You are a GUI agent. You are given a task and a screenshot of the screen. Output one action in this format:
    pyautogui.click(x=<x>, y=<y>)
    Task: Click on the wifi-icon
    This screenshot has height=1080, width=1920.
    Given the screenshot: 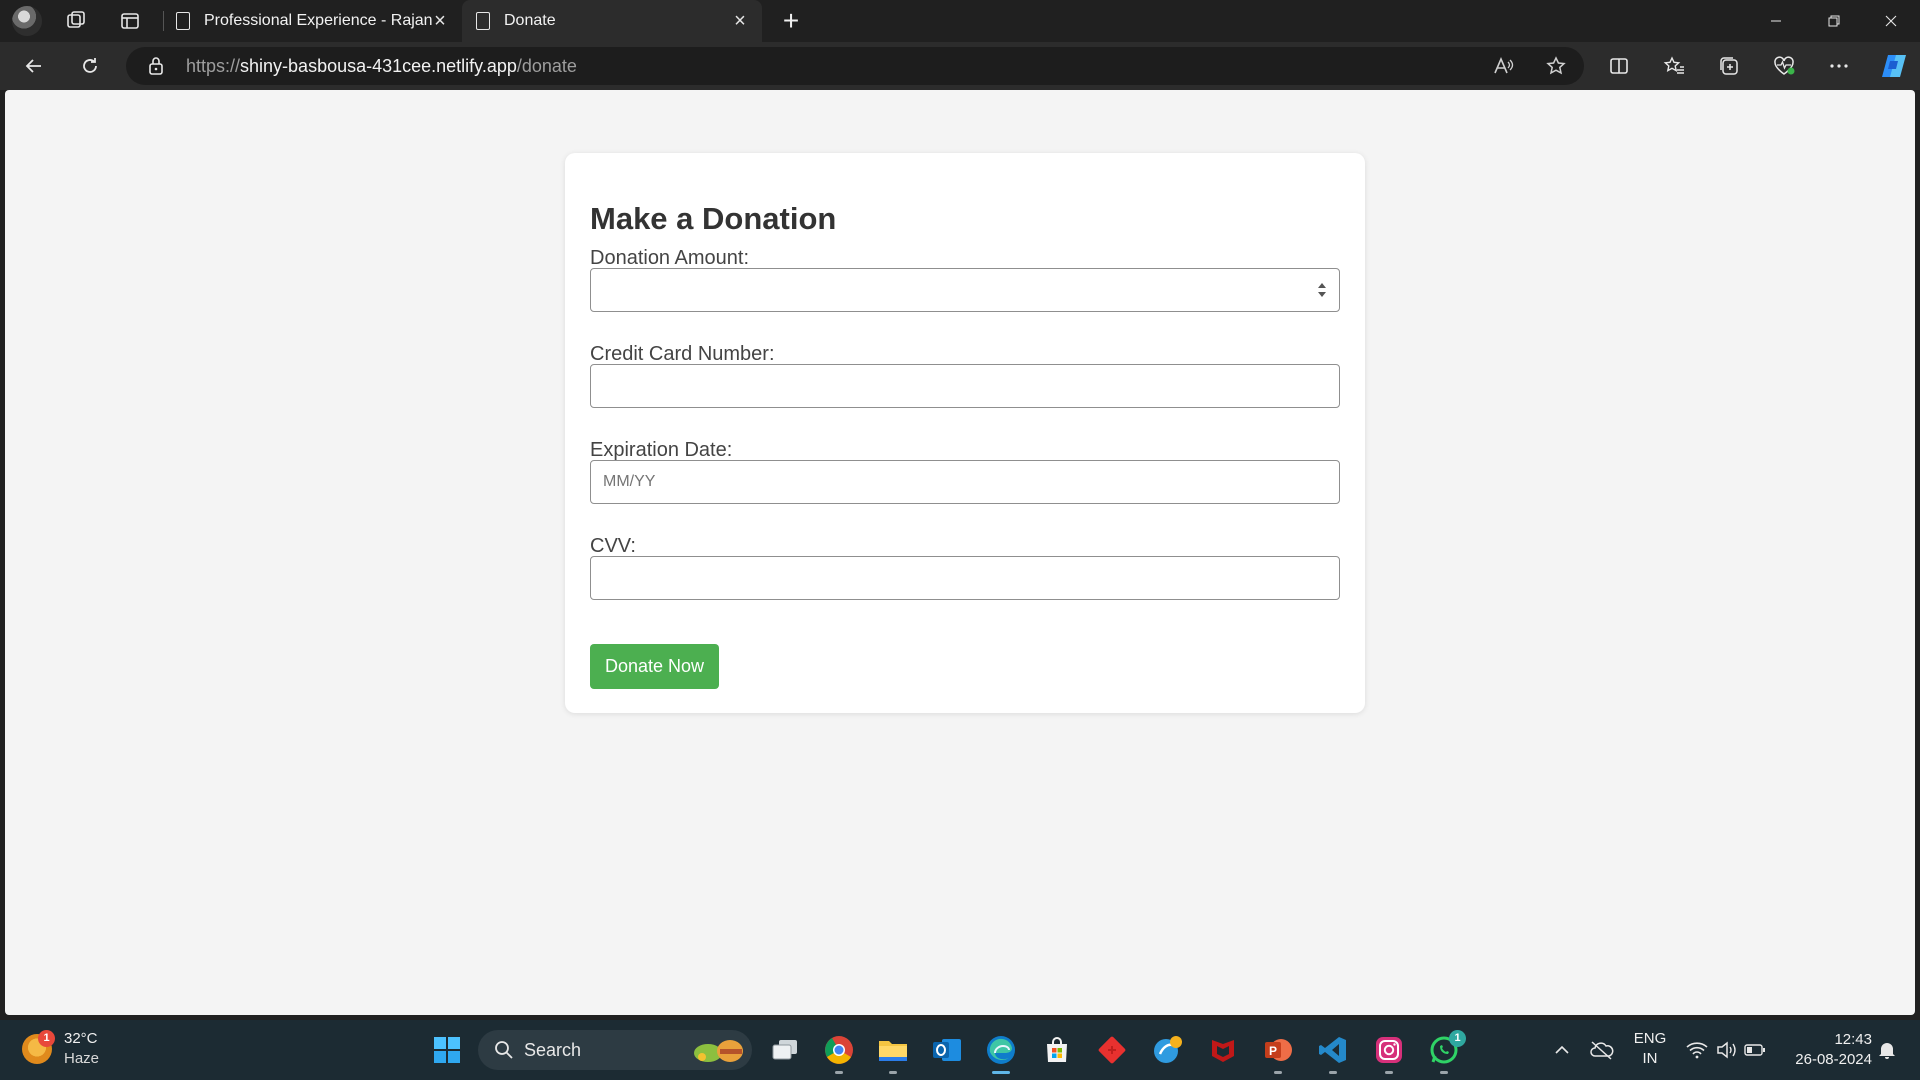 What is the action you would take?
    pyautogui.click(x=1697, y=1050)
    